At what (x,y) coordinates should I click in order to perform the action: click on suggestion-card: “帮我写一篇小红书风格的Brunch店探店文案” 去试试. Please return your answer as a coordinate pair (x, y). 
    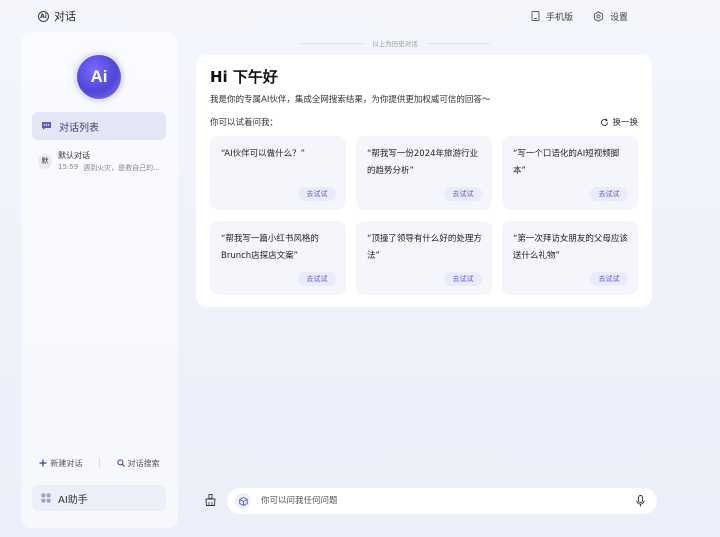
    Looking at the image, I should click on (278, 258).